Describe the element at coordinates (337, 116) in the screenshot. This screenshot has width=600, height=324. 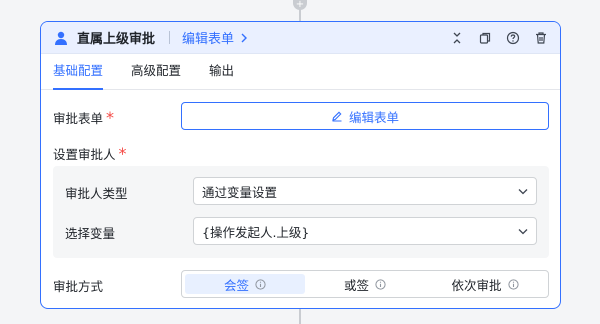
I see `edit-icon` at that location.